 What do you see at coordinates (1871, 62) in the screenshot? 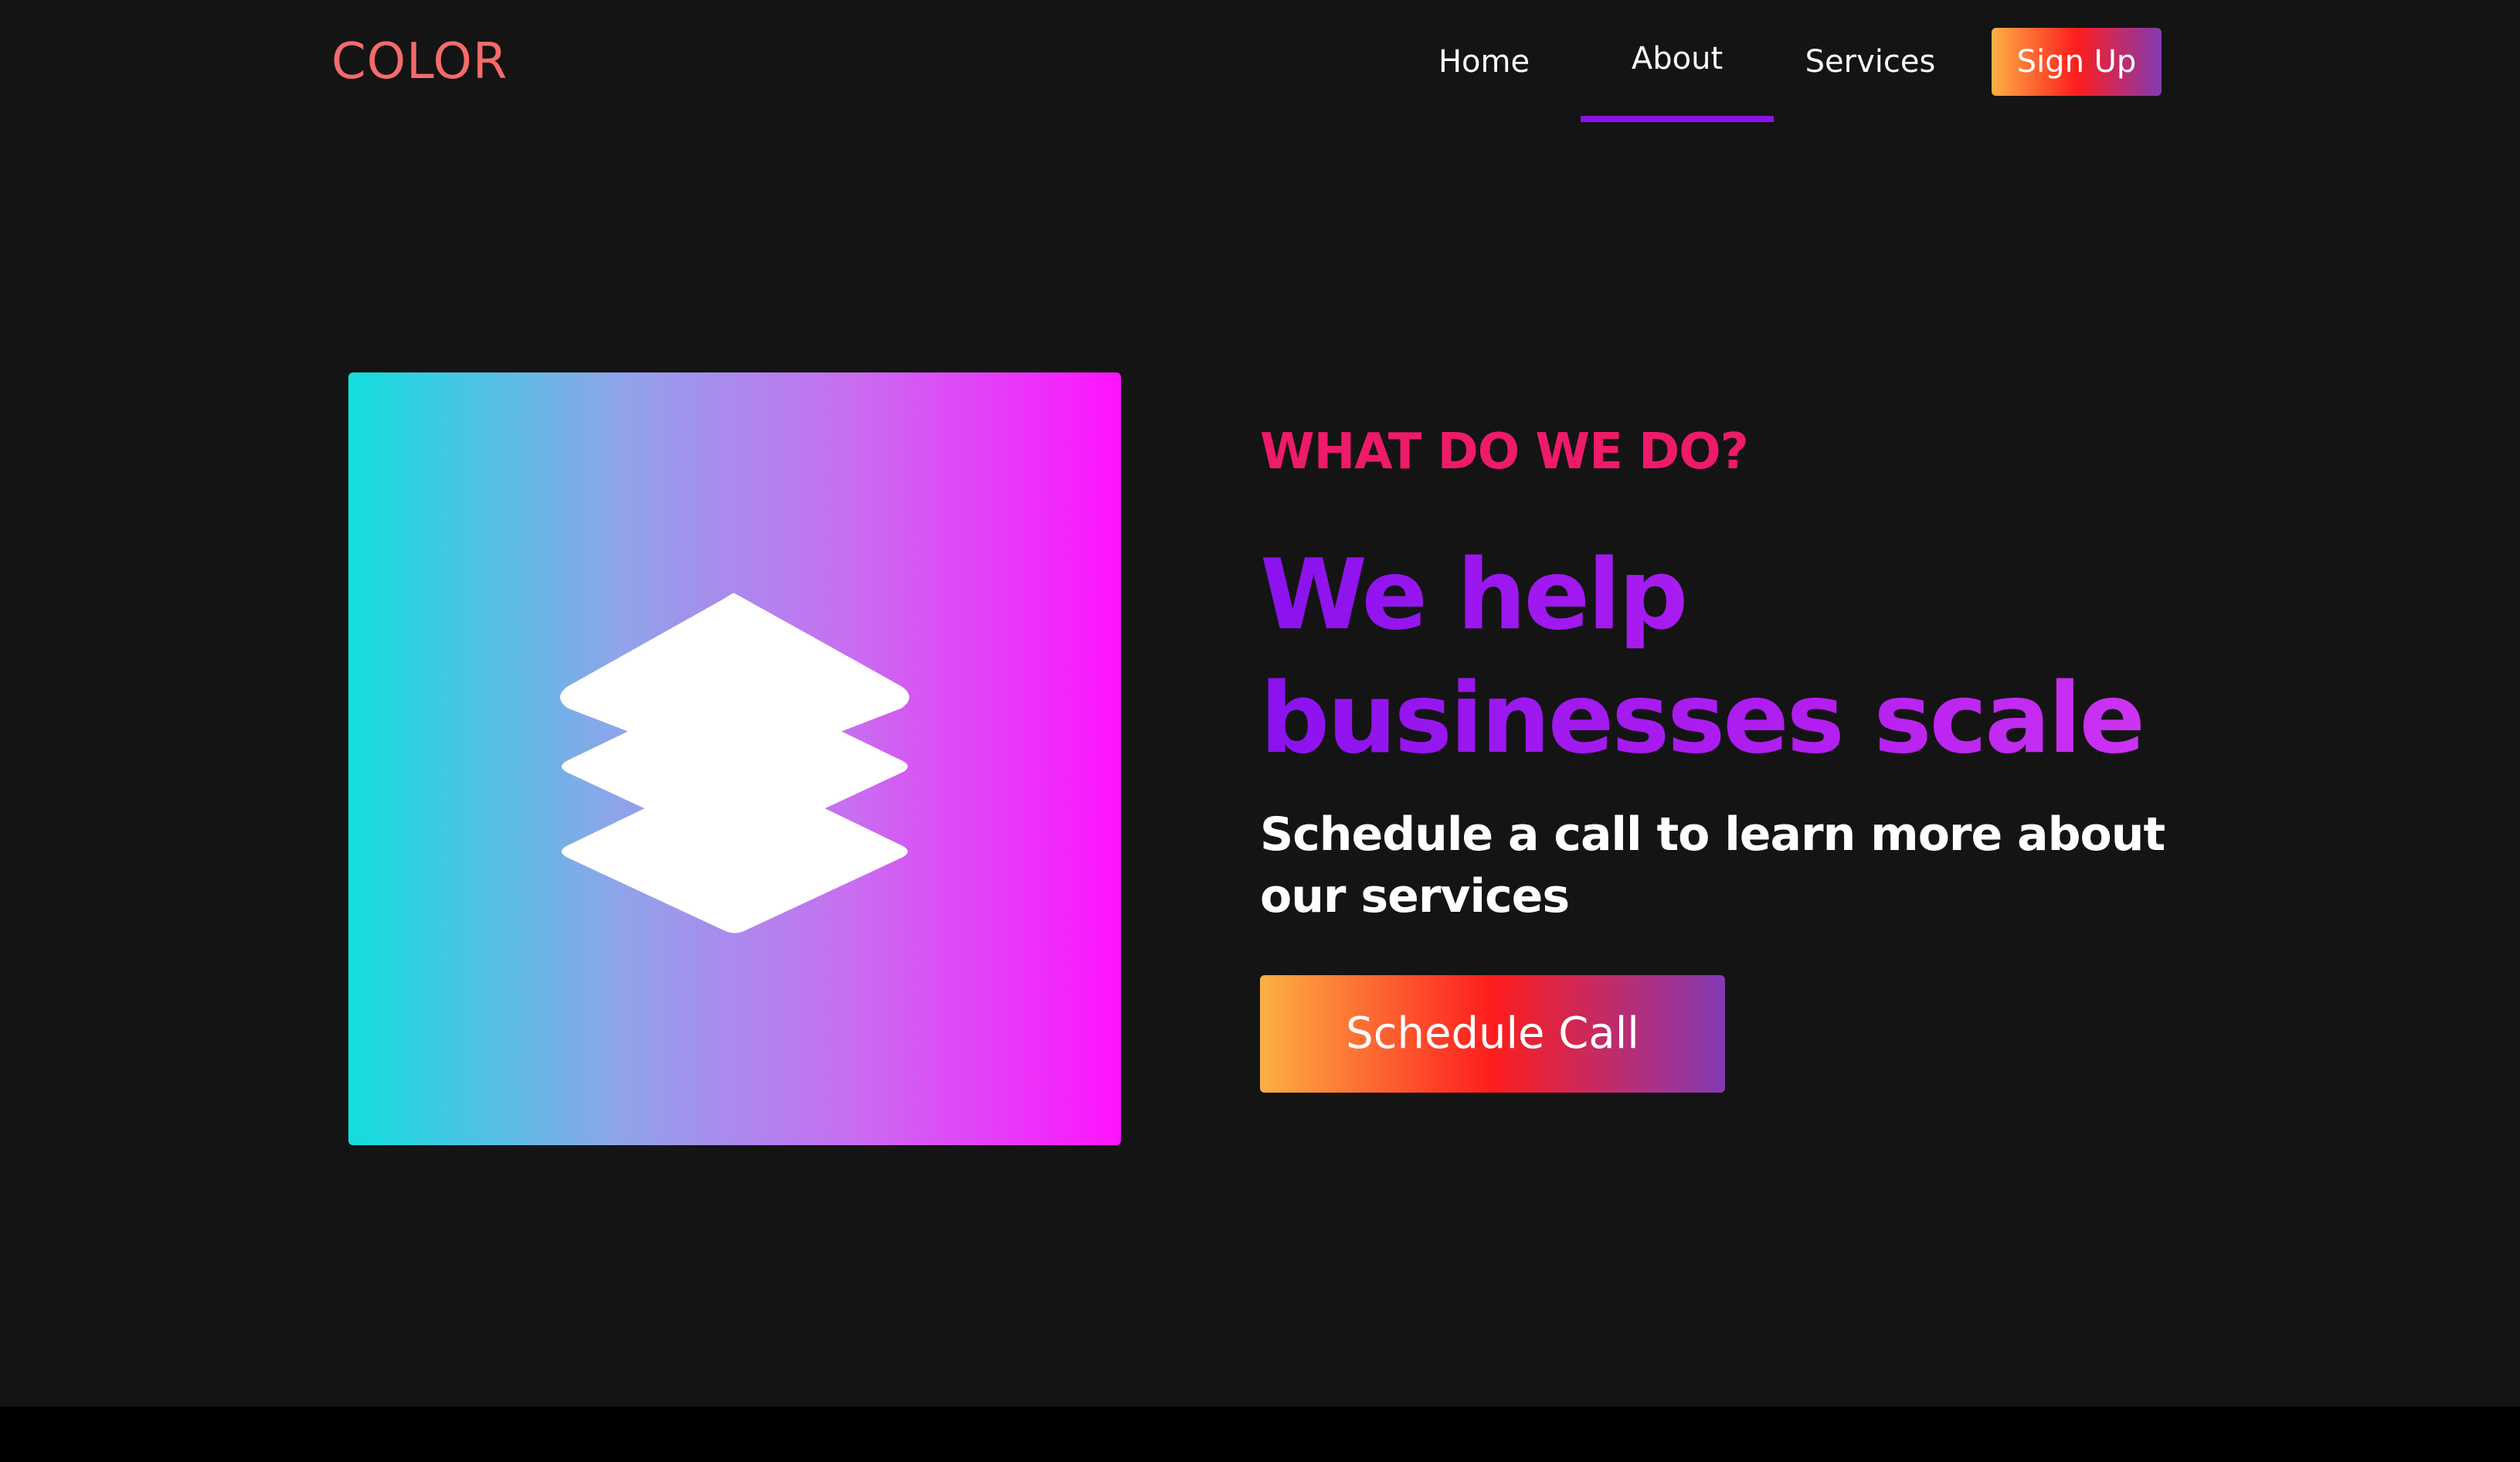
I see `nav-link-services: Services` at bounding box center [1871, 62].